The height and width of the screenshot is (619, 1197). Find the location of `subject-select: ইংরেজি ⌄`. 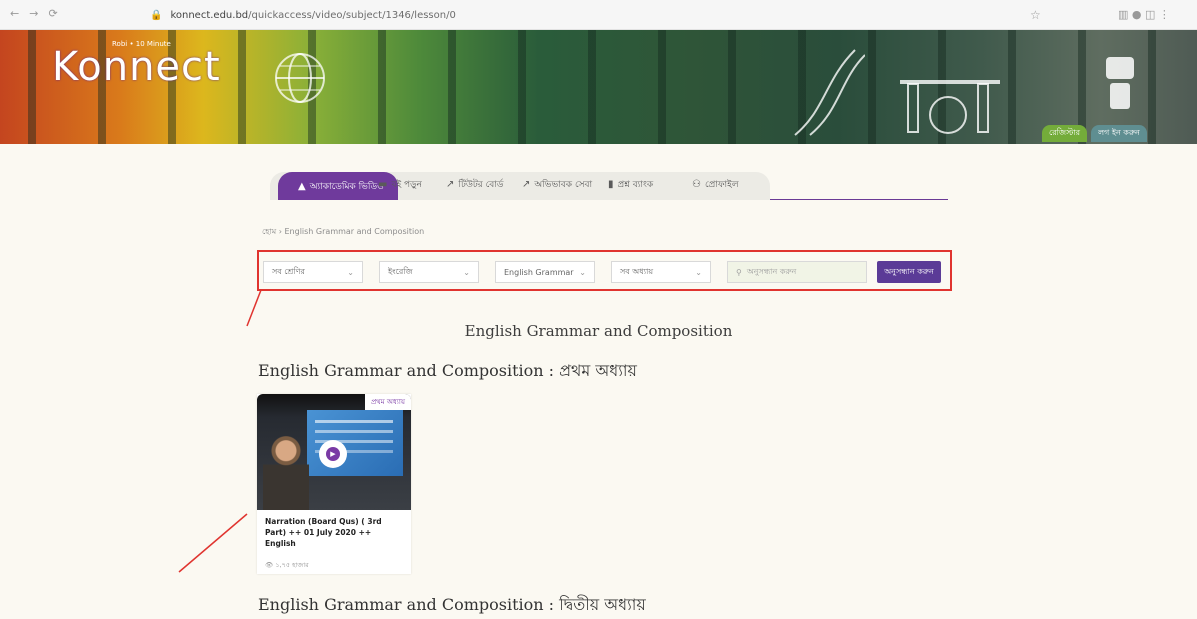

subject-select: ইংরেজি ⌄ is located at coordinates (429, 272).